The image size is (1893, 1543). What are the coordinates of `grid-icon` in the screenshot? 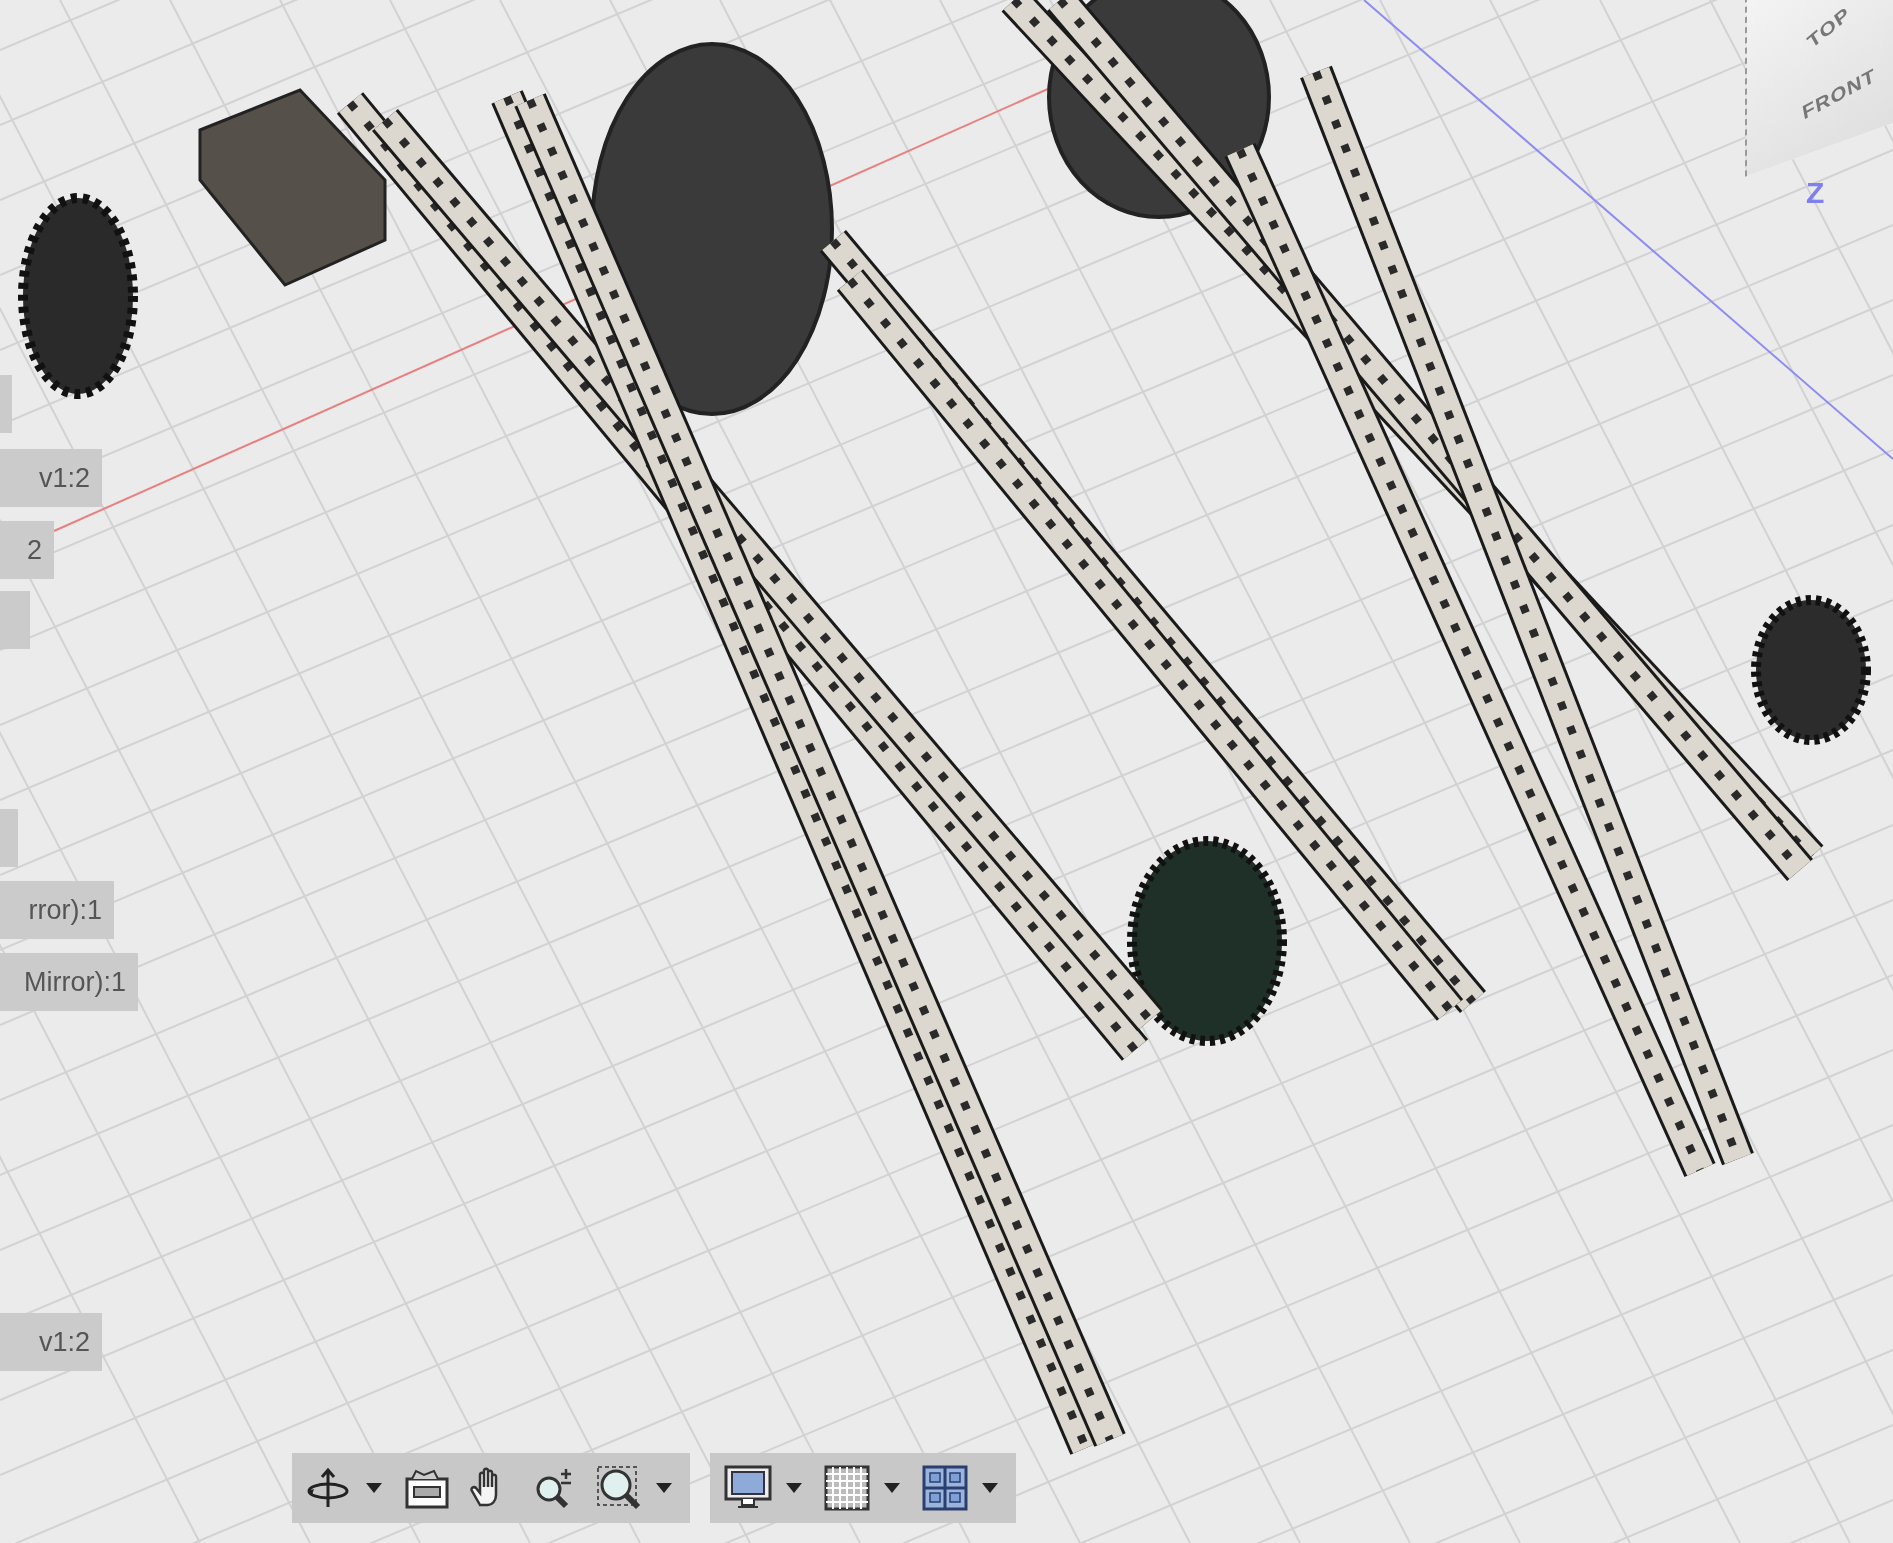 It's located at (847, 1488).